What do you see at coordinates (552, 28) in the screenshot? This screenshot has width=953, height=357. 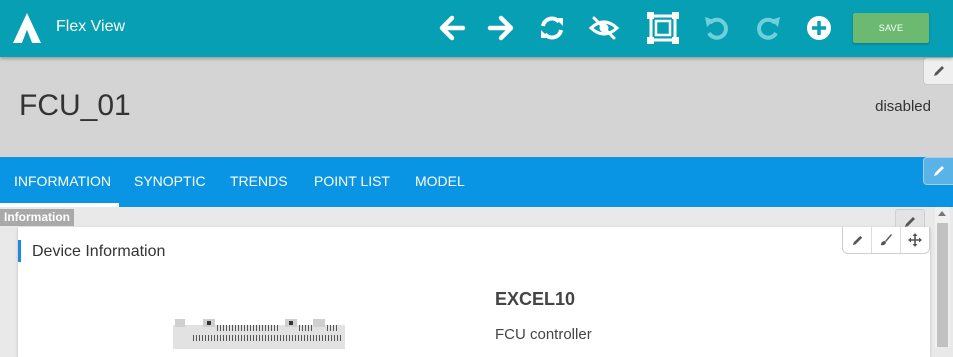 I see `refresh-icon` at bounding box center [552, 28].